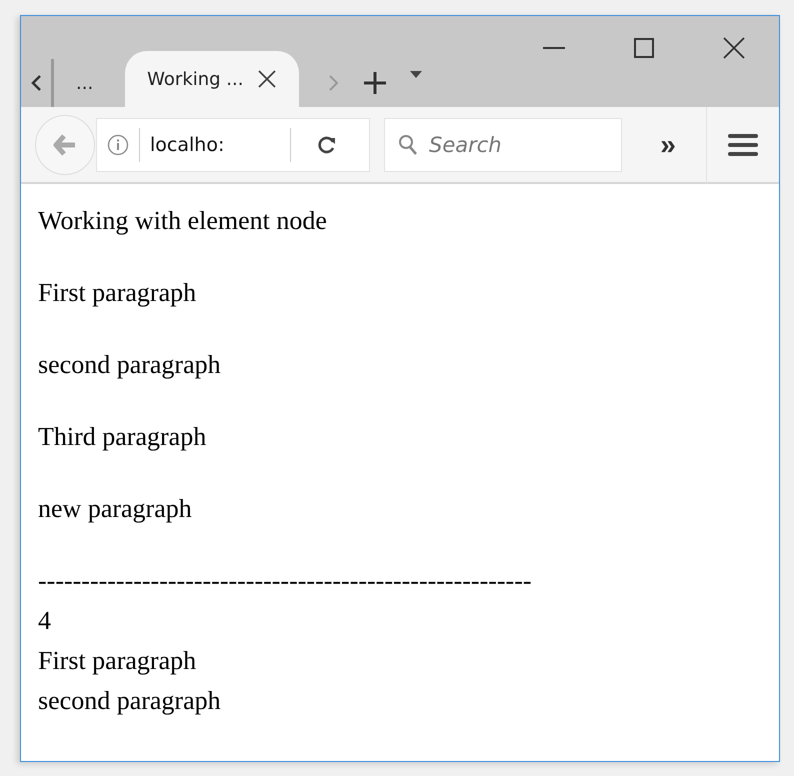 The image size is (794, 776). I want to click on paragraph: new paragraph, so click(115, 509).